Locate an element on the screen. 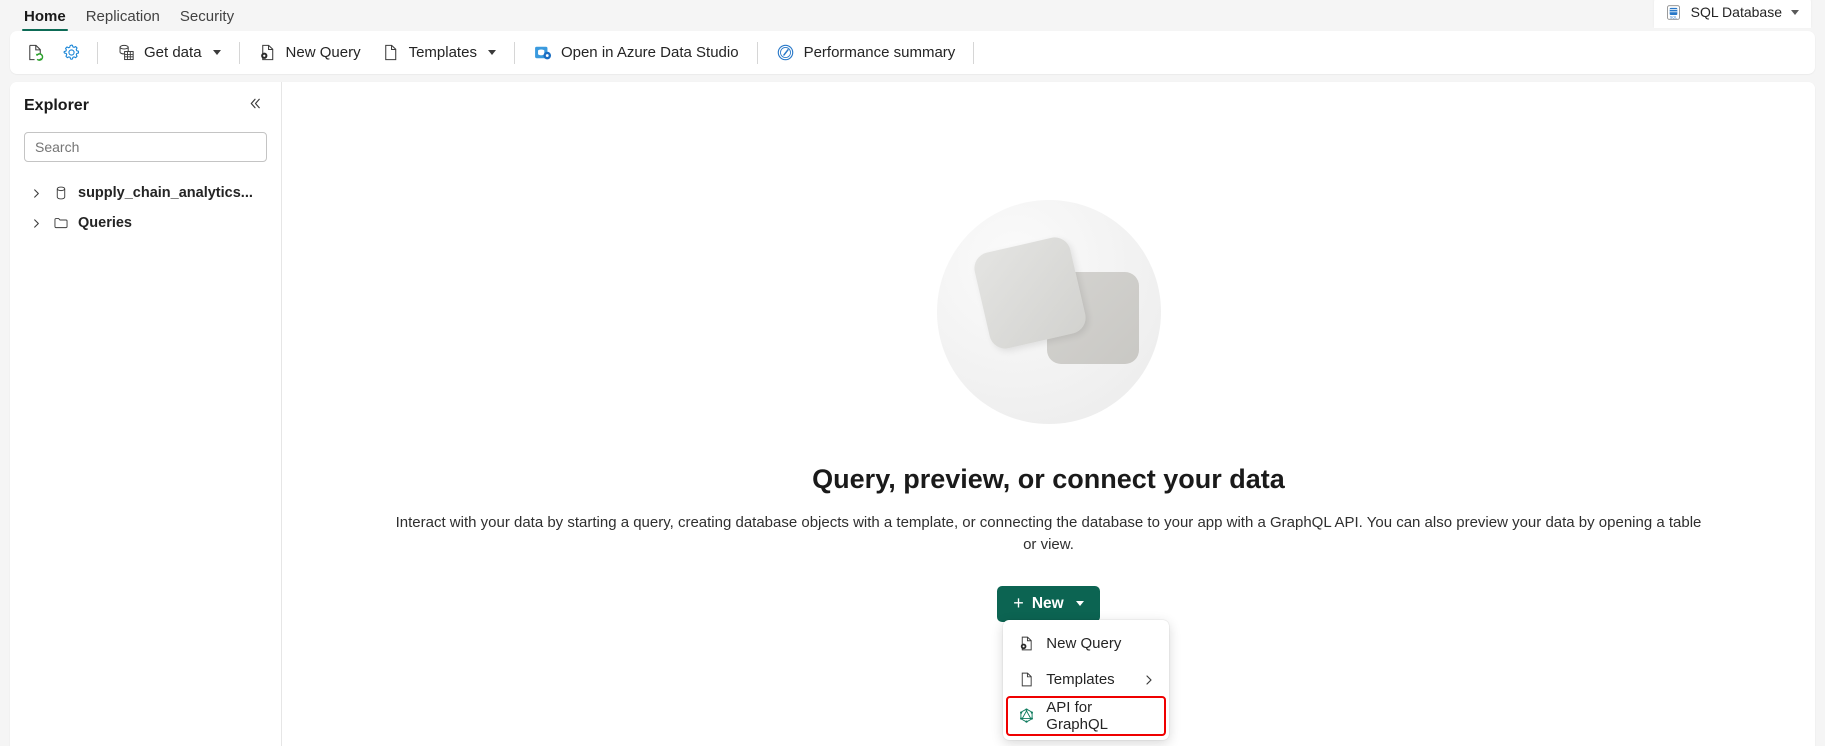 The image size is (1825, 746). database-type-pill: SQL SQL Database is located at coordinates (1732, 14).